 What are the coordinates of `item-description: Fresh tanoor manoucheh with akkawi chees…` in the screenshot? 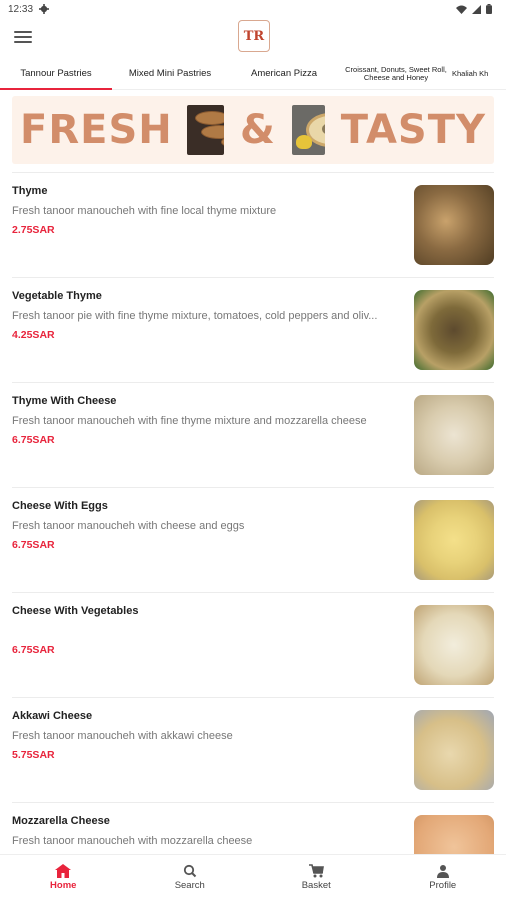 It's located at (122, 736).